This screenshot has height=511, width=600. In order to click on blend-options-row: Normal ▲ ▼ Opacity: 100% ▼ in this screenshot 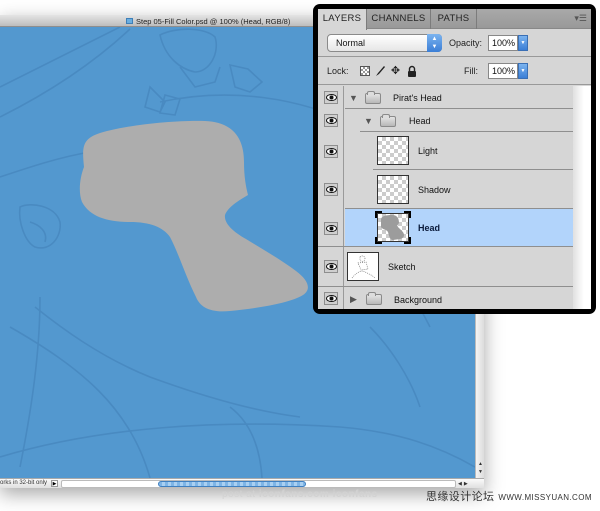, I will do `click(454, 43)`.